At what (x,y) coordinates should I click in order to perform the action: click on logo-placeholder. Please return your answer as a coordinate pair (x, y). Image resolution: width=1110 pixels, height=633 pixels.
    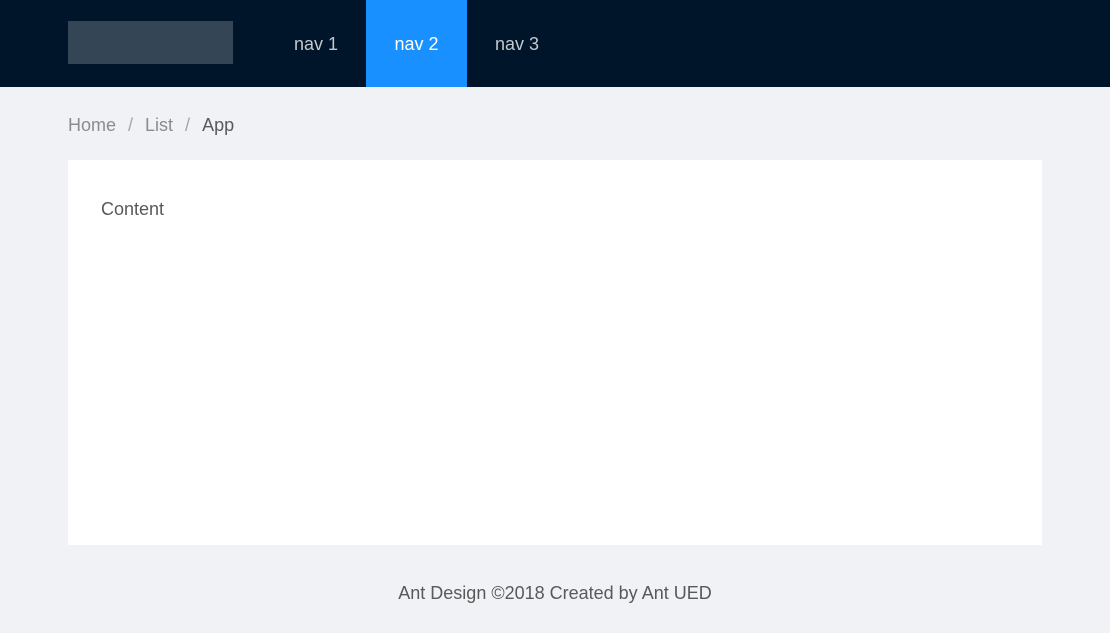
    Looking at the image, I should click on (150, 42).